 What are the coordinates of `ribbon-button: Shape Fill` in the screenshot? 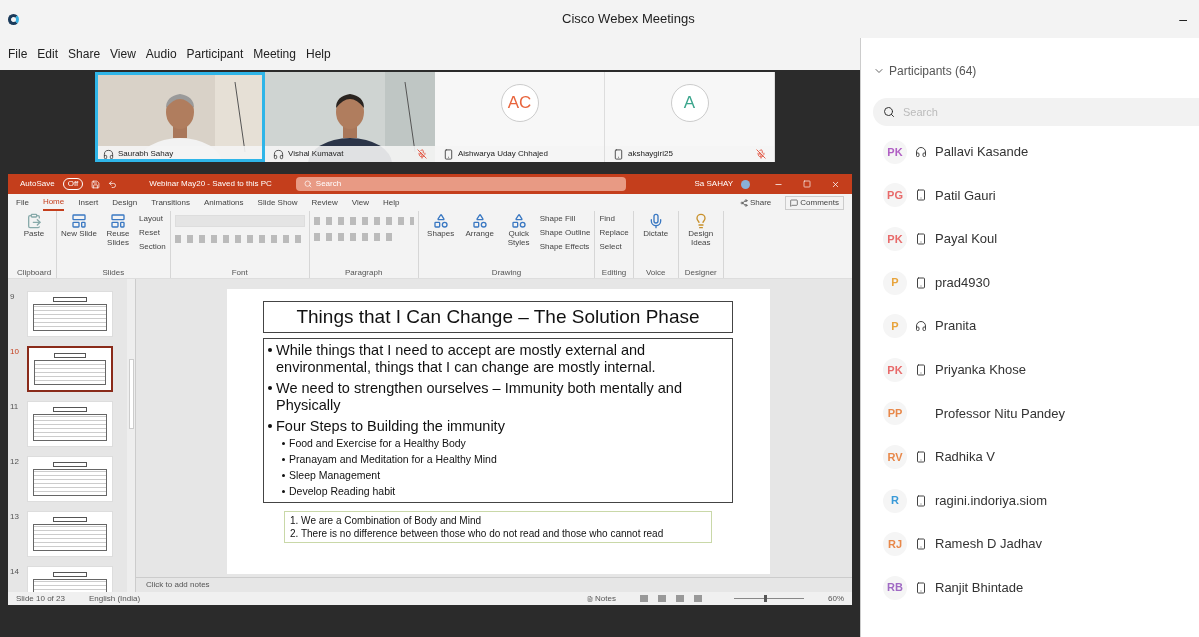 It's located at (565, 219).